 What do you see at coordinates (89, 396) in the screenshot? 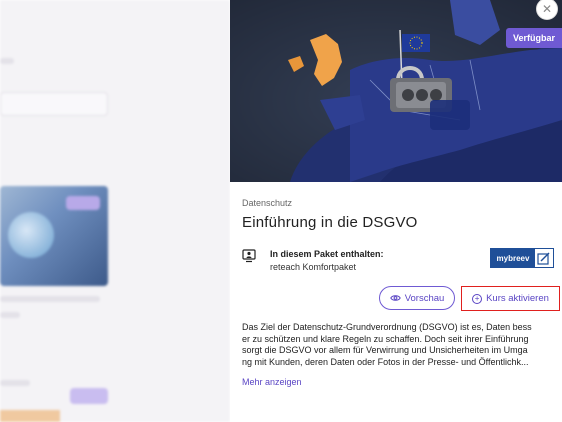
I see `bg-button` at bounding box center [89, 396].